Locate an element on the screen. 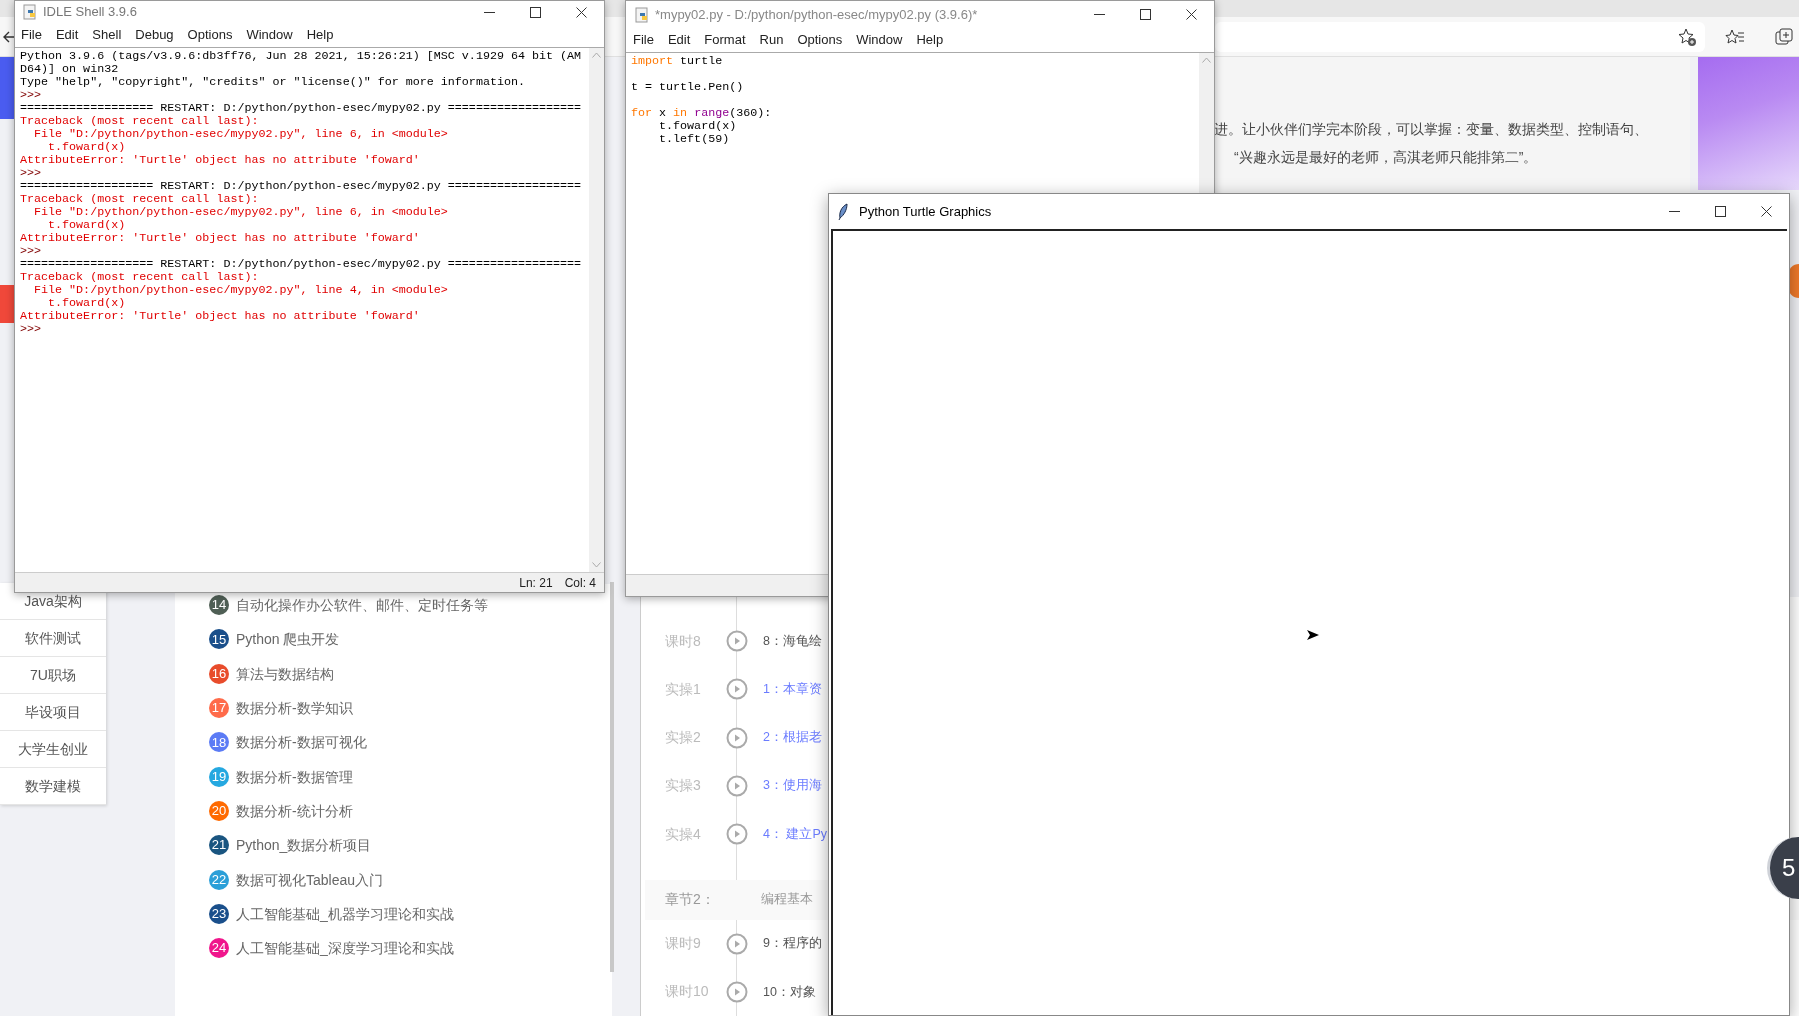 The height and width of the screenshot is (1016, 1799). lesson-label: 实操4 is located at coordinates (683, 834).